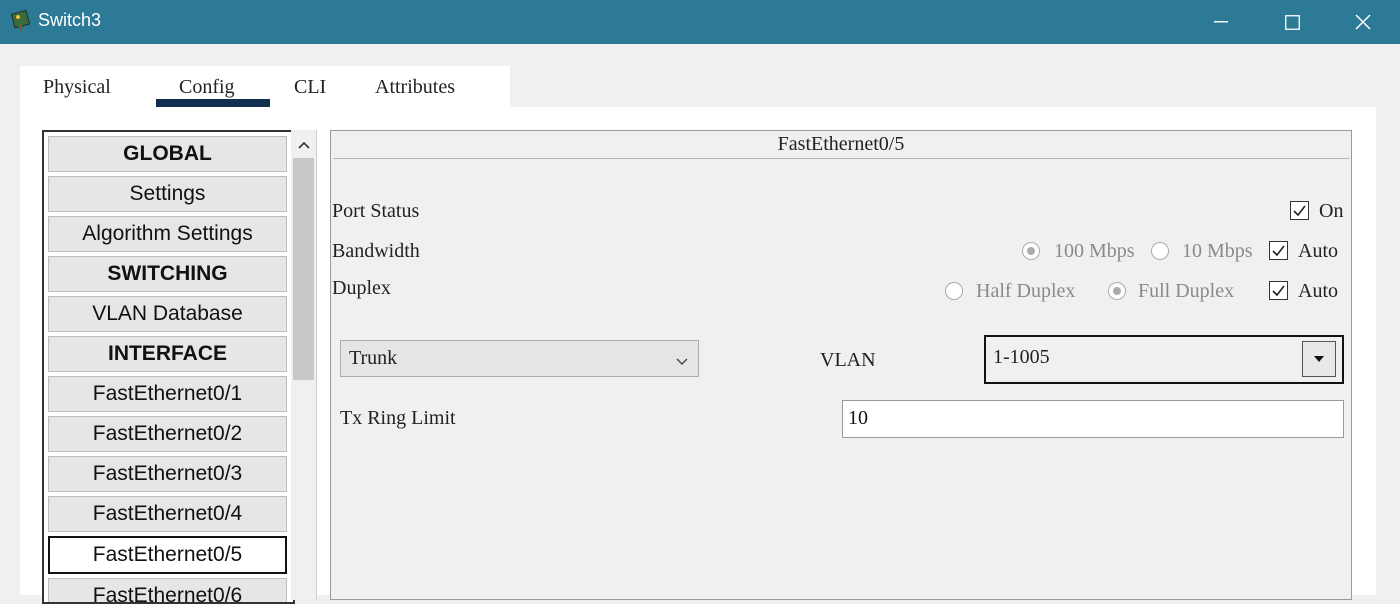 The height and width of the screenshot is (604, 1400). What do you see at coordinates (398, 418) in the screenshot?
I see `tx-ring-limit-label: Tx Ring Limit` at bounding box center [398, 418].